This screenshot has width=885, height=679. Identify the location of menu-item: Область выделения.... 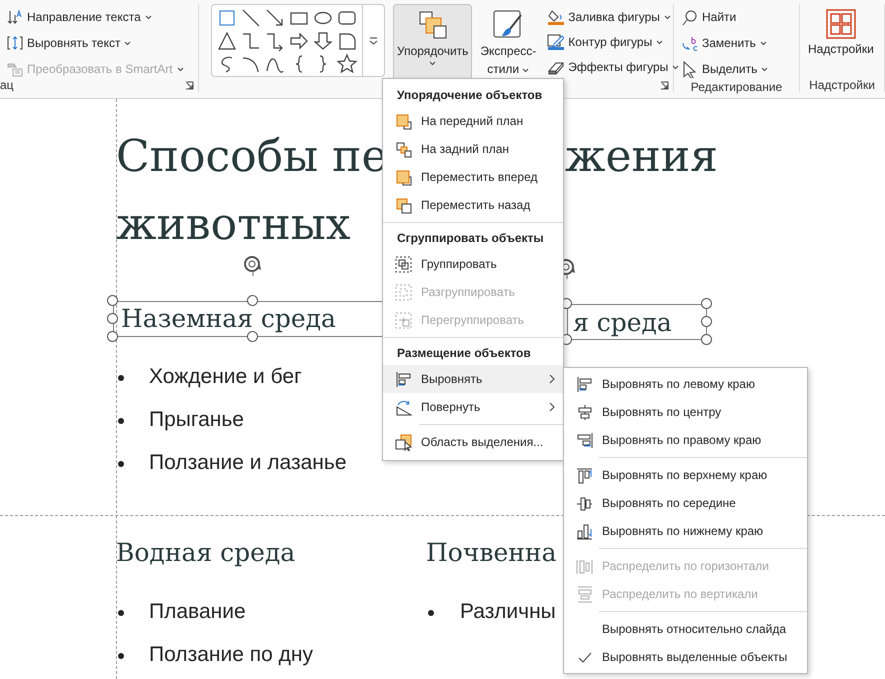
(473, 442).